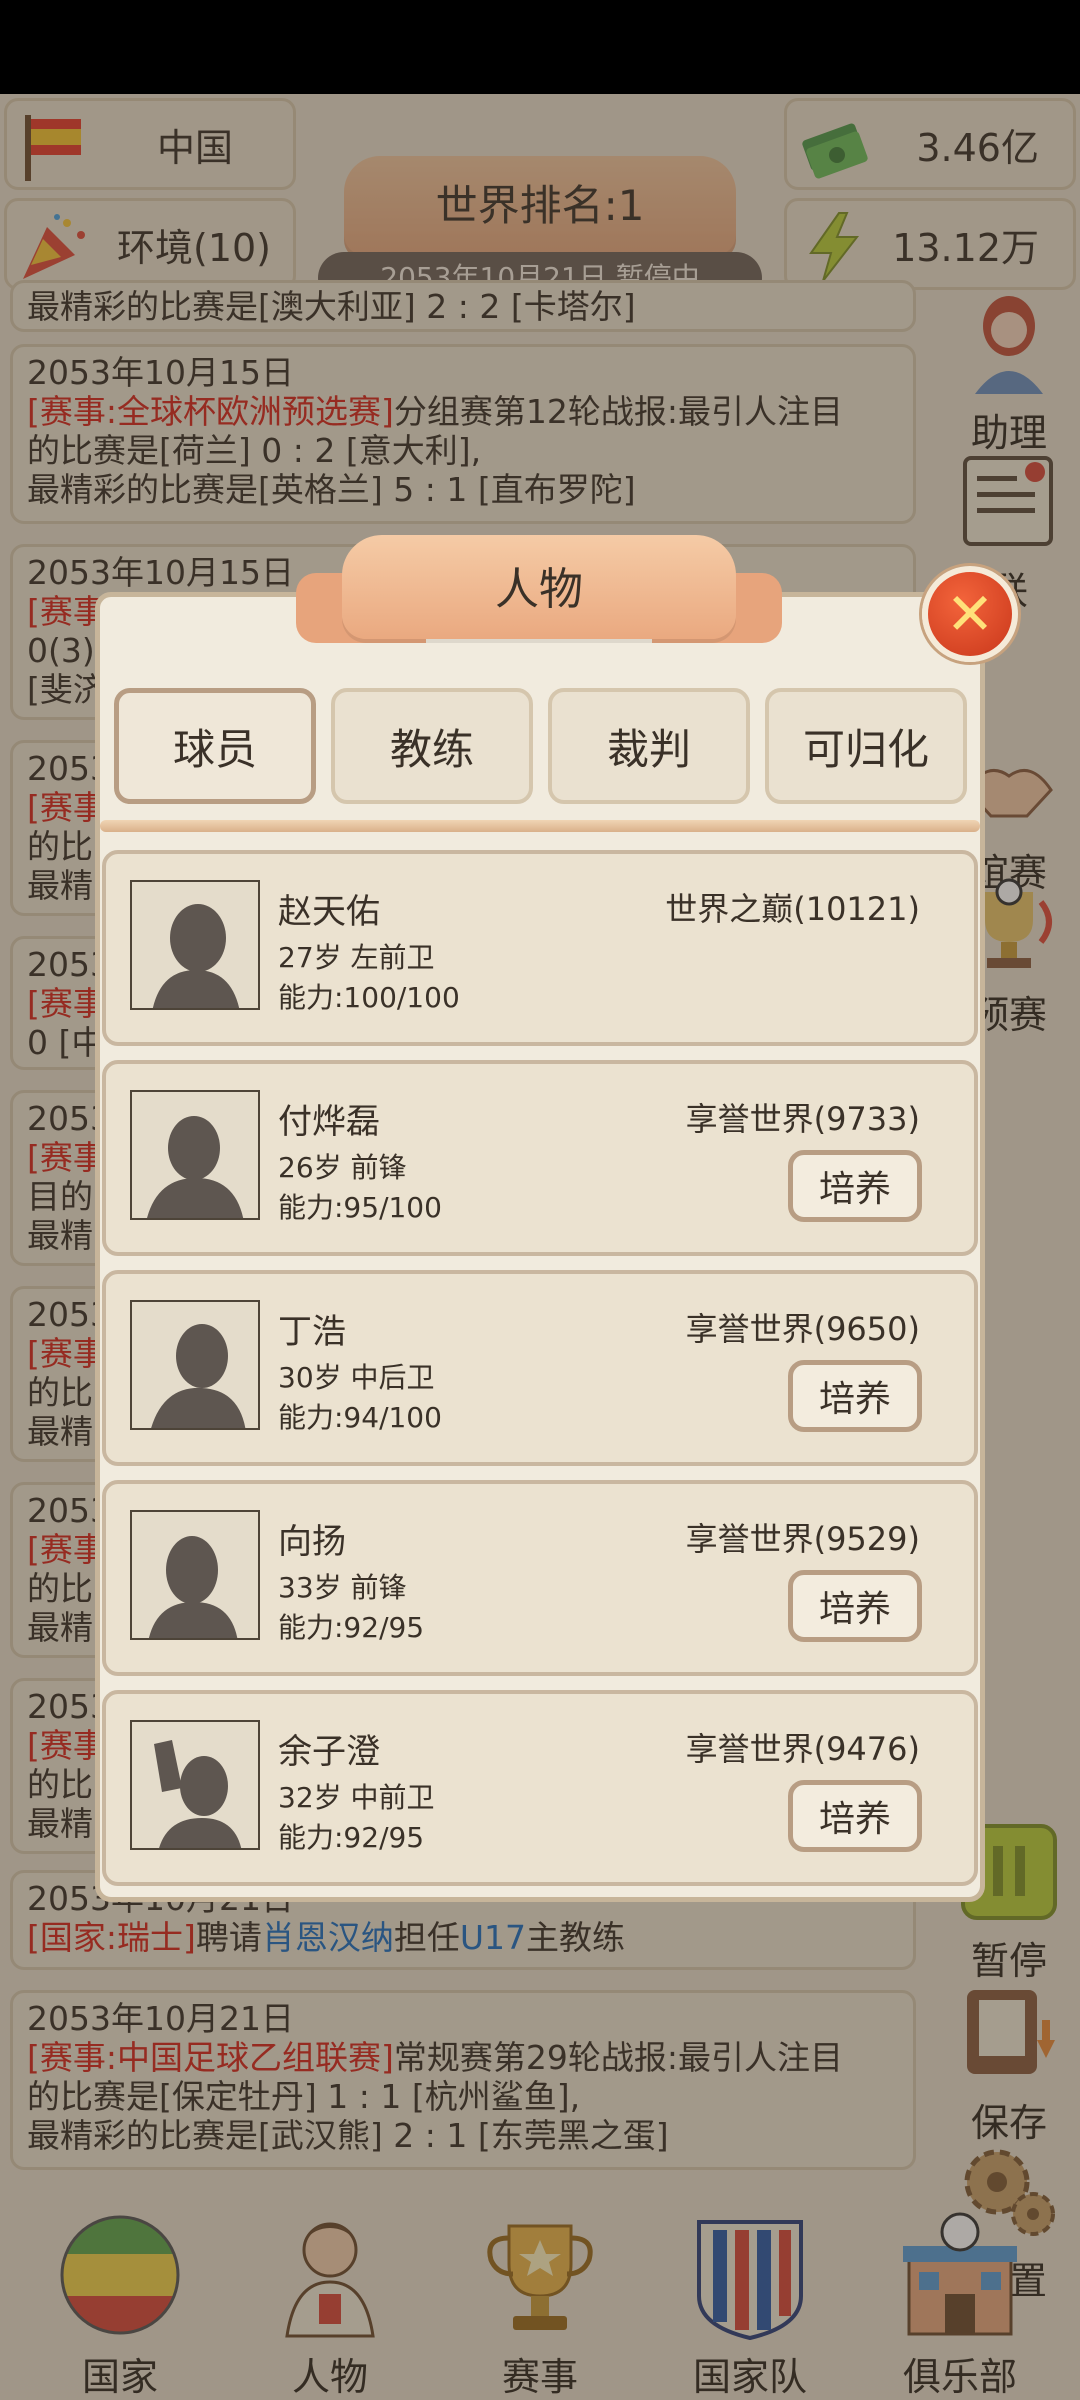 The width and height of the screenshot is (1080, 2400). I want to click on player-name: 丁浩, so click(312, 1332).